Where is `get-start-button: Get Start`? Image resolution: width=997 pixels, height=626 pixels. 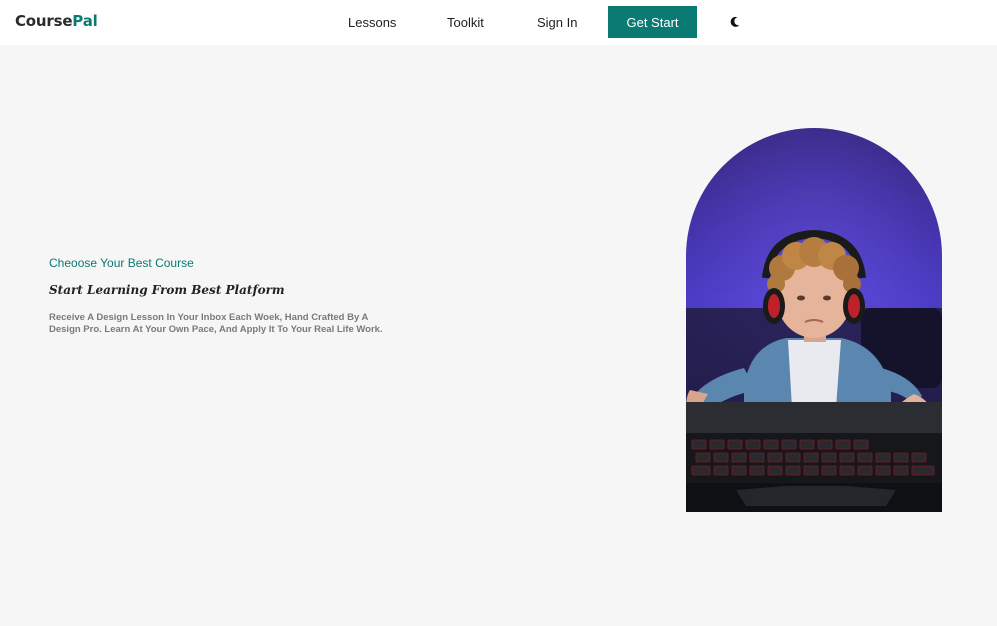 get-start-button: Get Start is located at coordinates (652, 22).